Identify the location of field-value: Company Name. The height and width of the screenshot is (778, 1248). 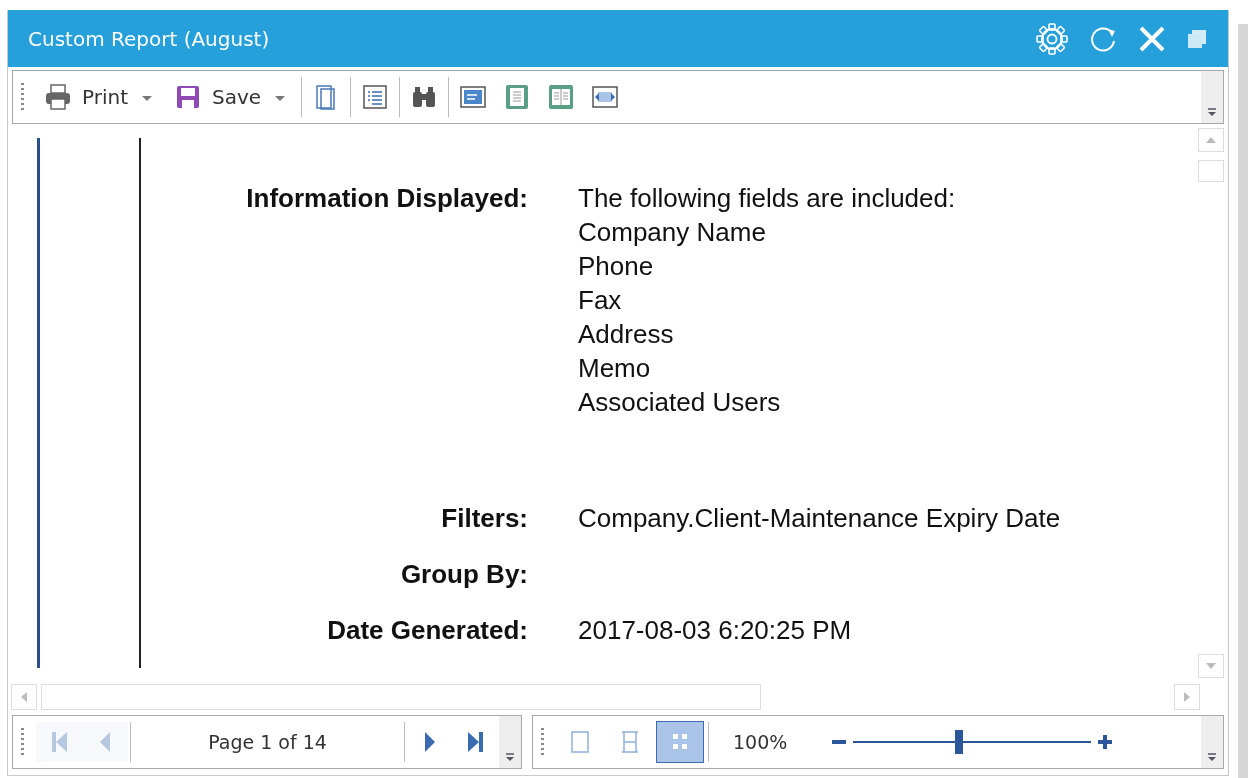
(672, 232).